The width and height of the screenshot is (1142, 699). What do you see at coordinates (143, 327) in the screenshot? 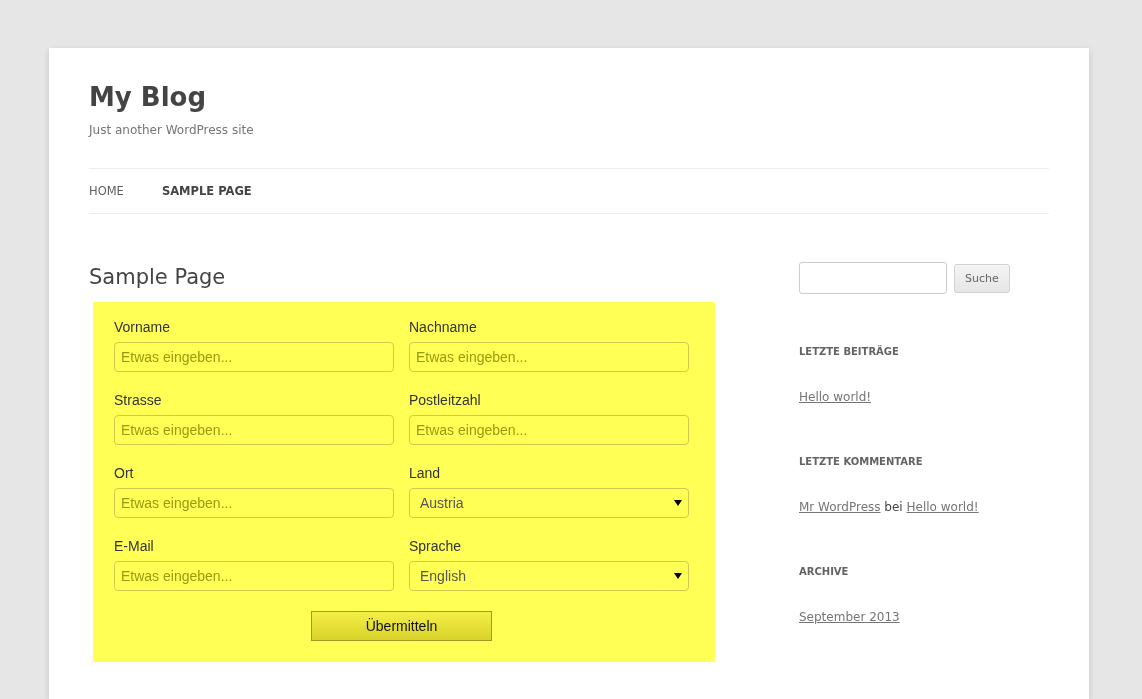
I see `field-label: Vorname` at bounding box center [143, 327].